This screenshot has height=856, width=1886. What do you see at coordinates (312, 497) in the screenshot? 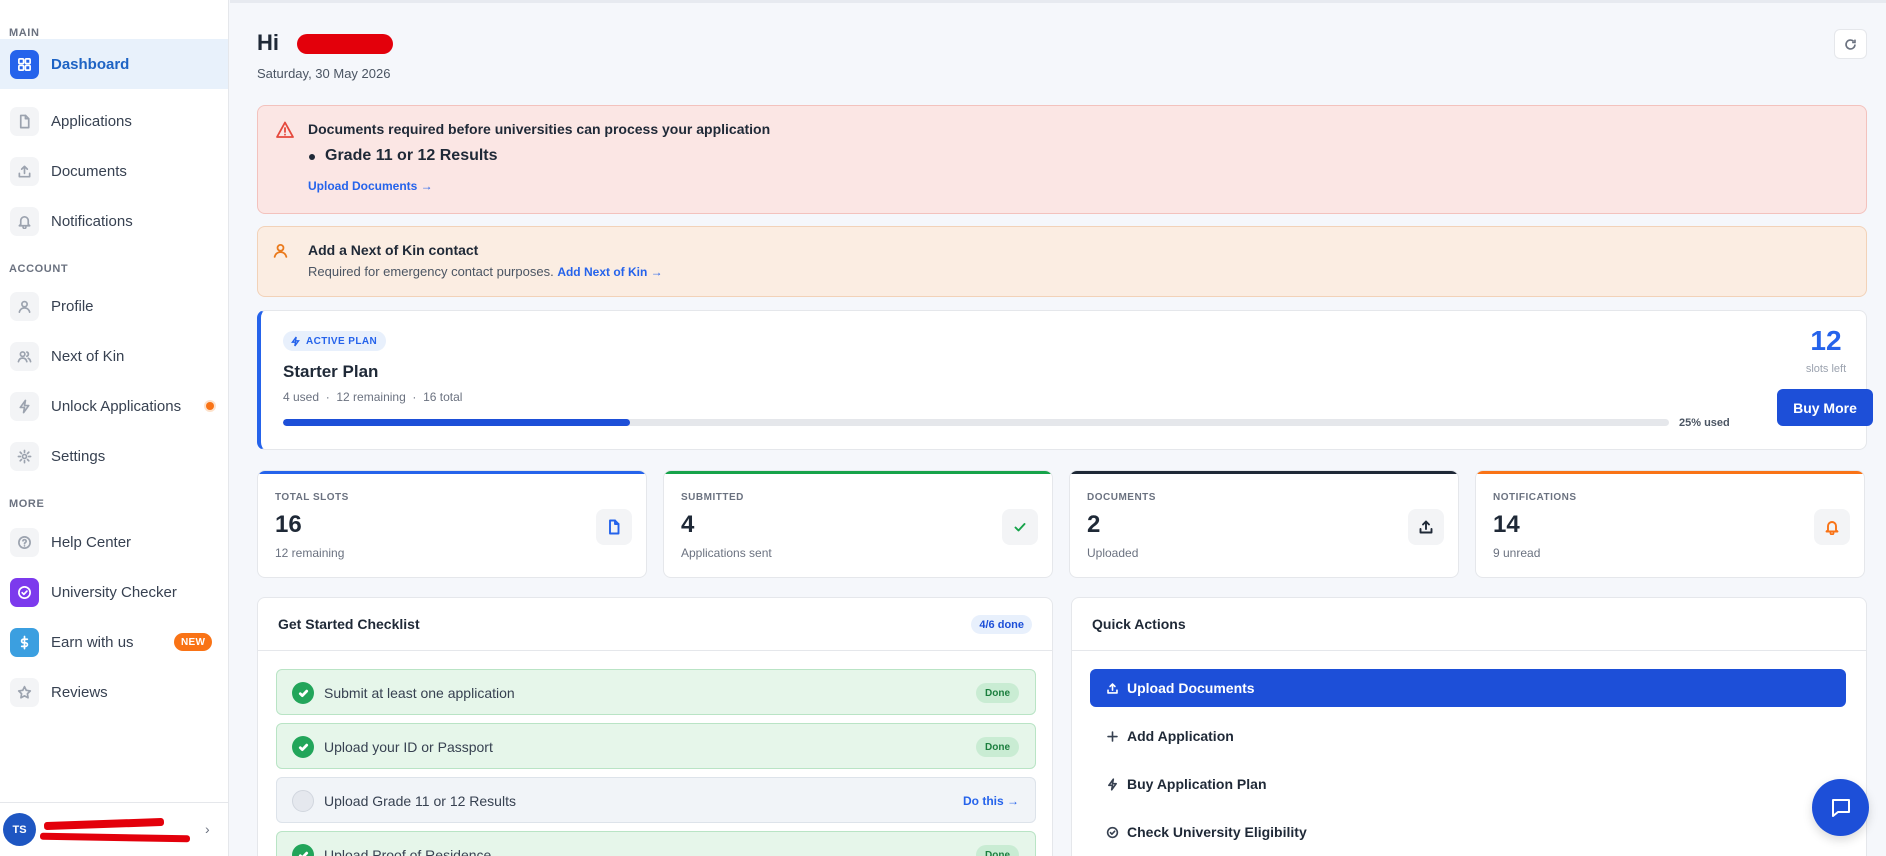
I see `stat-label: TOTAL SLOTS` at bounding box center [312, 497].